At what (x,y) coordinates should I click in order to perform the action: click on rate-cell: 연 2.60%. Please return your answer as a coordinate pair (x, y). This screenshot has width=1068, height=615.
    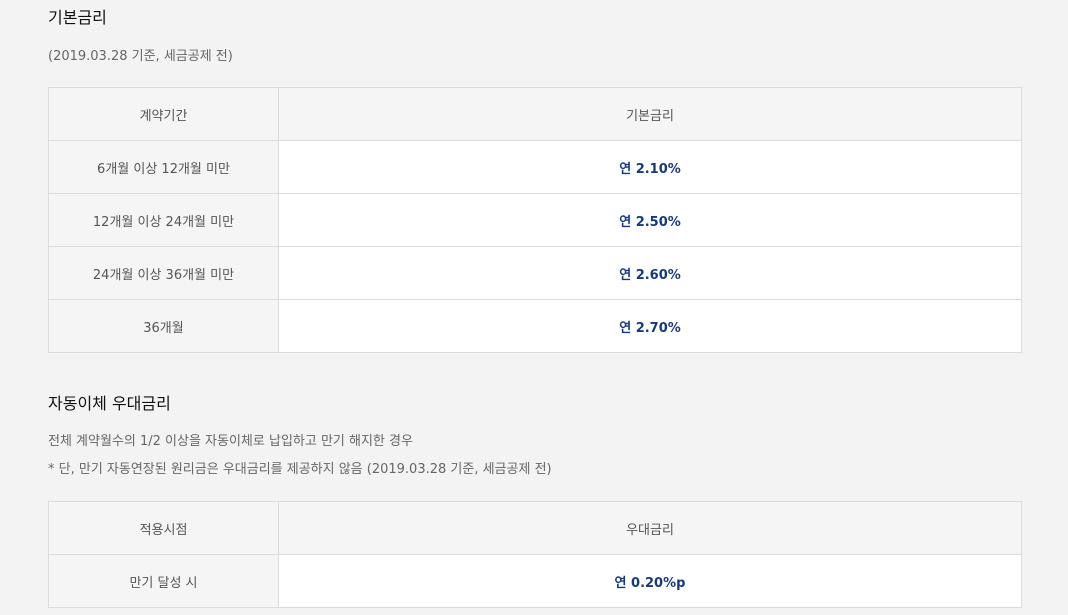
    Looking at the image, I should click on (650, 273).